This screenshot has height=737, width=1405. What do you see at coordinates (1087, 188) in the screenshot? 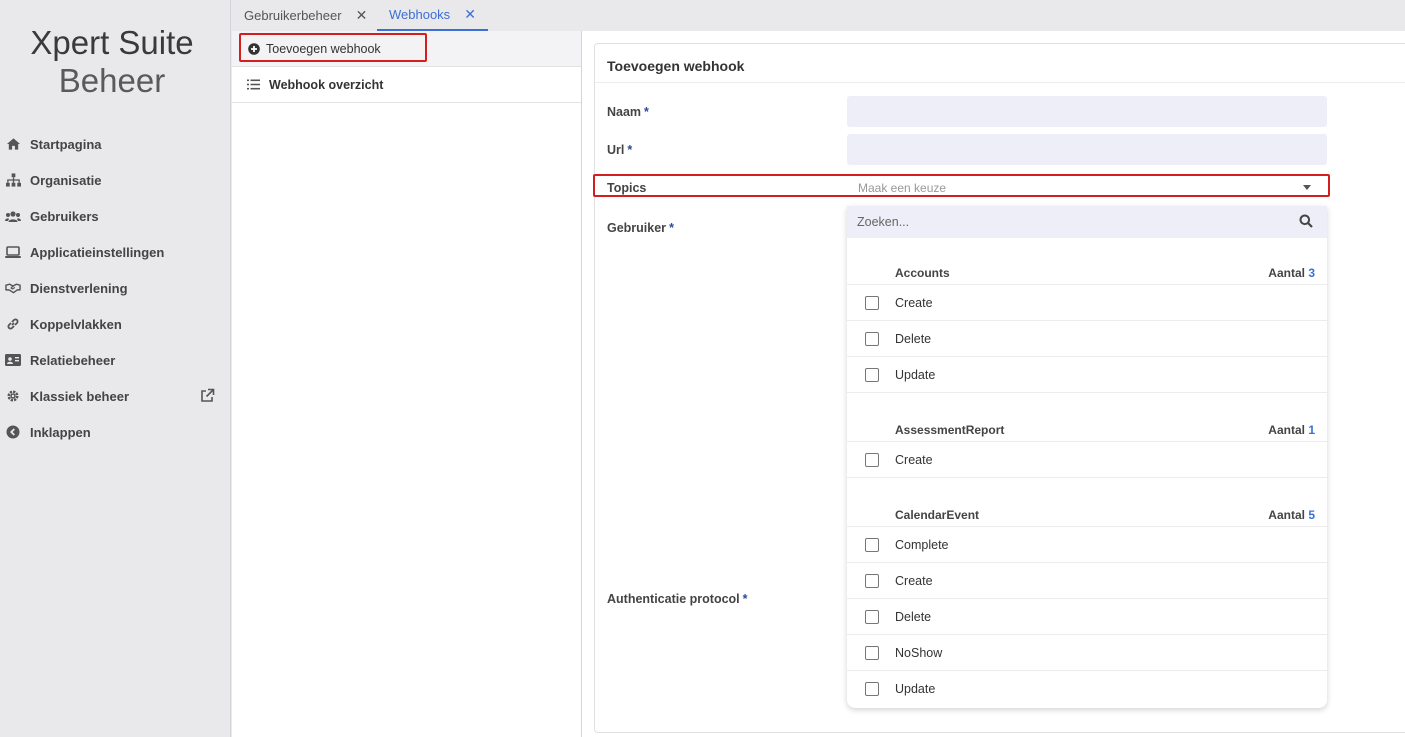
I see `topics-select: Maak een keuze` at bounding box center [1087, 188].